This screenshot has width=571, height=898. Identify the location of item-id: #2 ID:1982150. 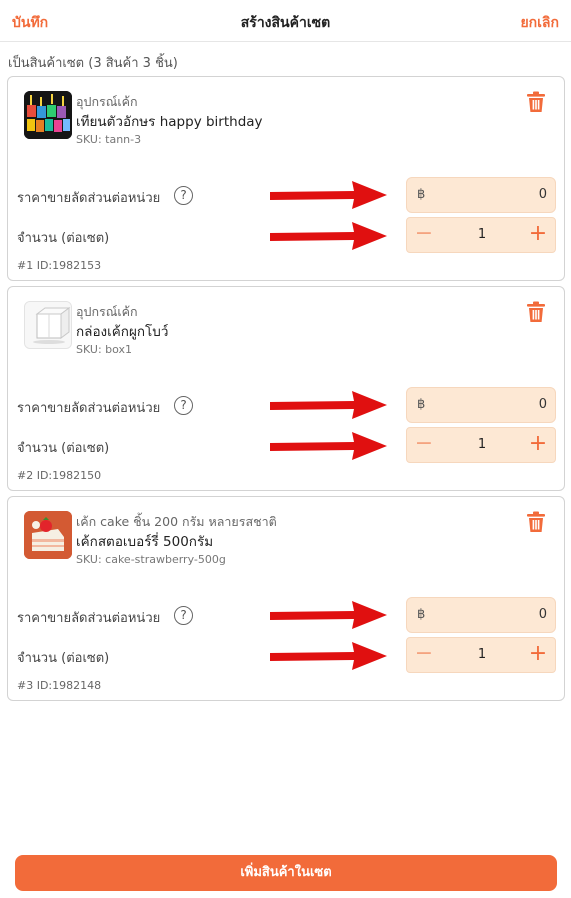
(59, 475).